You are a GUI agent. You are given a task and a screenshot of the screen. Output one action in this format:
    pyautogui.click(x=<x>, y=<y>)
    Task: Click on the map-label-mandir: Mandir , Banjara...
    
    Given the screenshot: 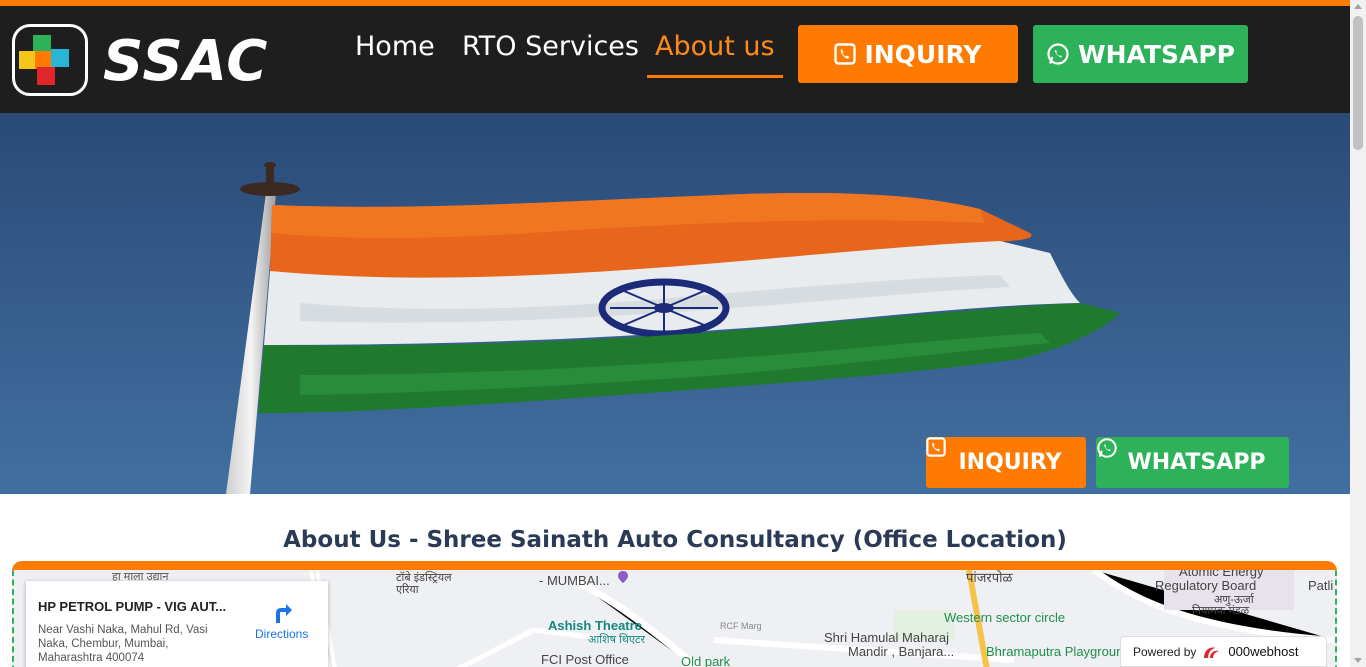 What is the action you would take?
    pyautogui.click(x=901, y=651)
    